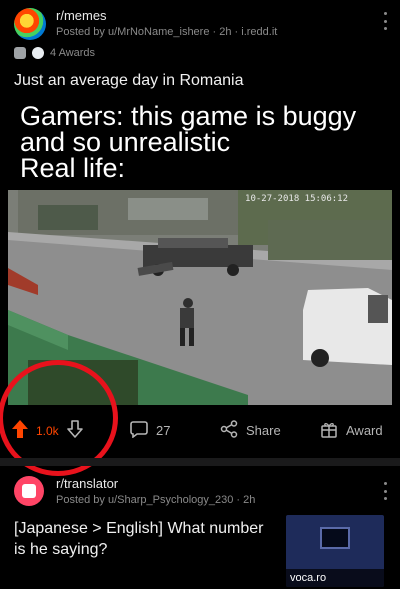 This screenshot has width=400, height=589. What do you see at coordinates (329, 430) in the screenshot?
I see `gift-icon` at bounding box center [329, 430].